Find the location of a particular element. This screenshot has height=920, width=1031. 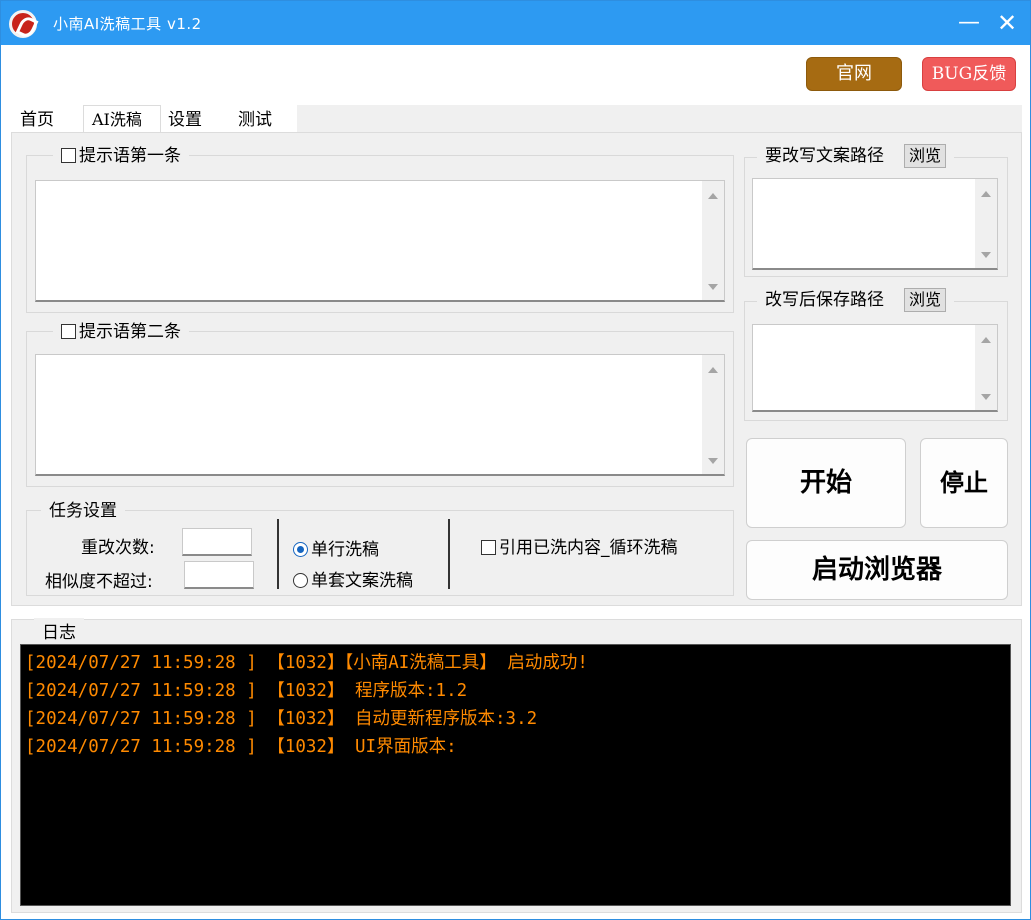

prompt-one-textarea is located at coordinates (380, 241).